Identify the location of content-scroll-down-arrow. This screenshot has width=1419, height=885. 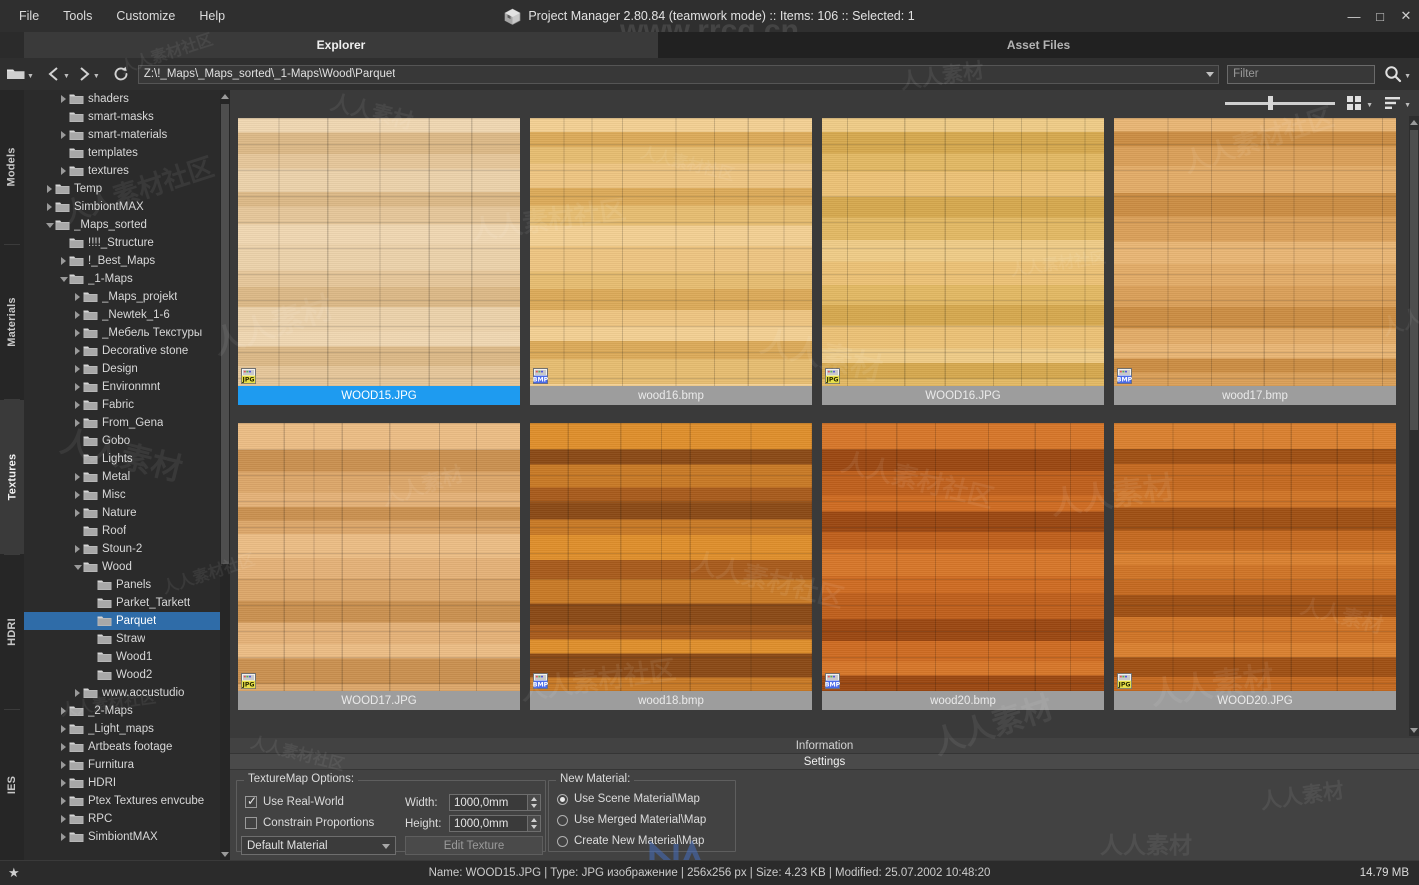
(1414, 730).